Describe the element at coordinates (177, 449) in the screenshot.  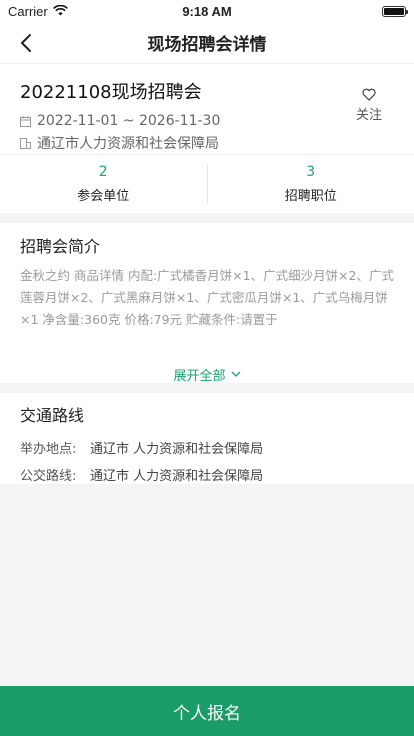
I see `route-venue-value: 通辽市 人力资源和社会保障局` at that location.